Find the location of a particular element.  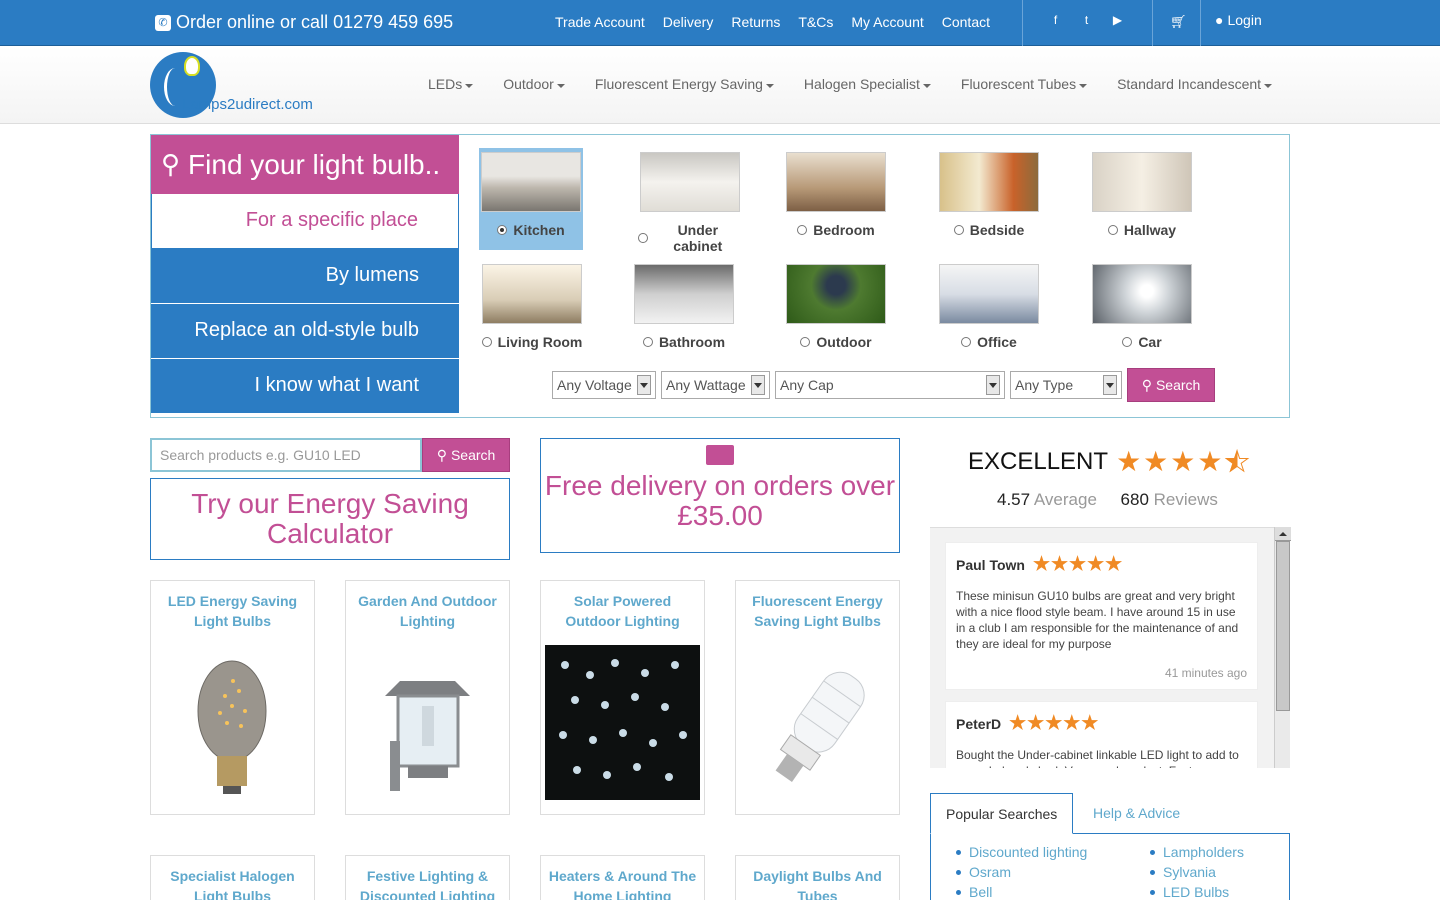

search-icon: ⚲ is located at coordinates (1146, 384).